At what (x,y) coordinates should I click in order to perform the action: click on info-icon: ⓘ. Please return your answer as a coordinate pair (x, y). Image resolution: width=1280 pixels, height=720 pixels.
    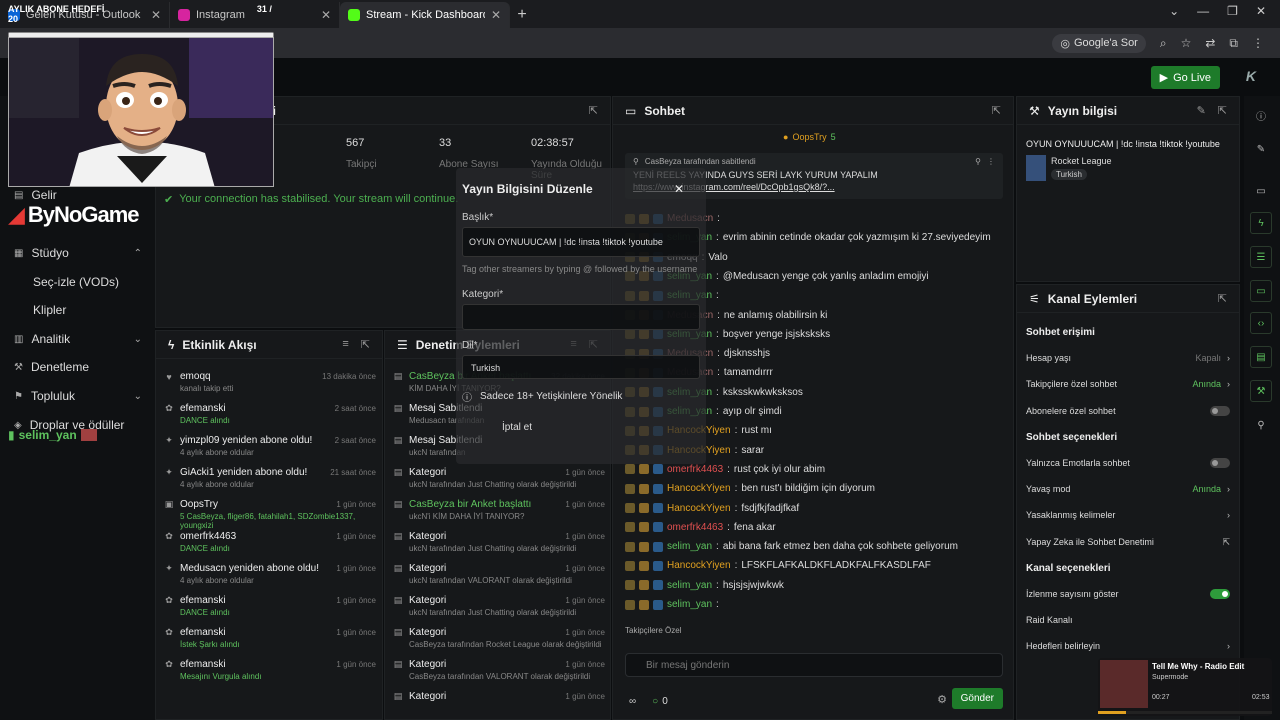
    Looking at the image, I should click on (1261, 115).